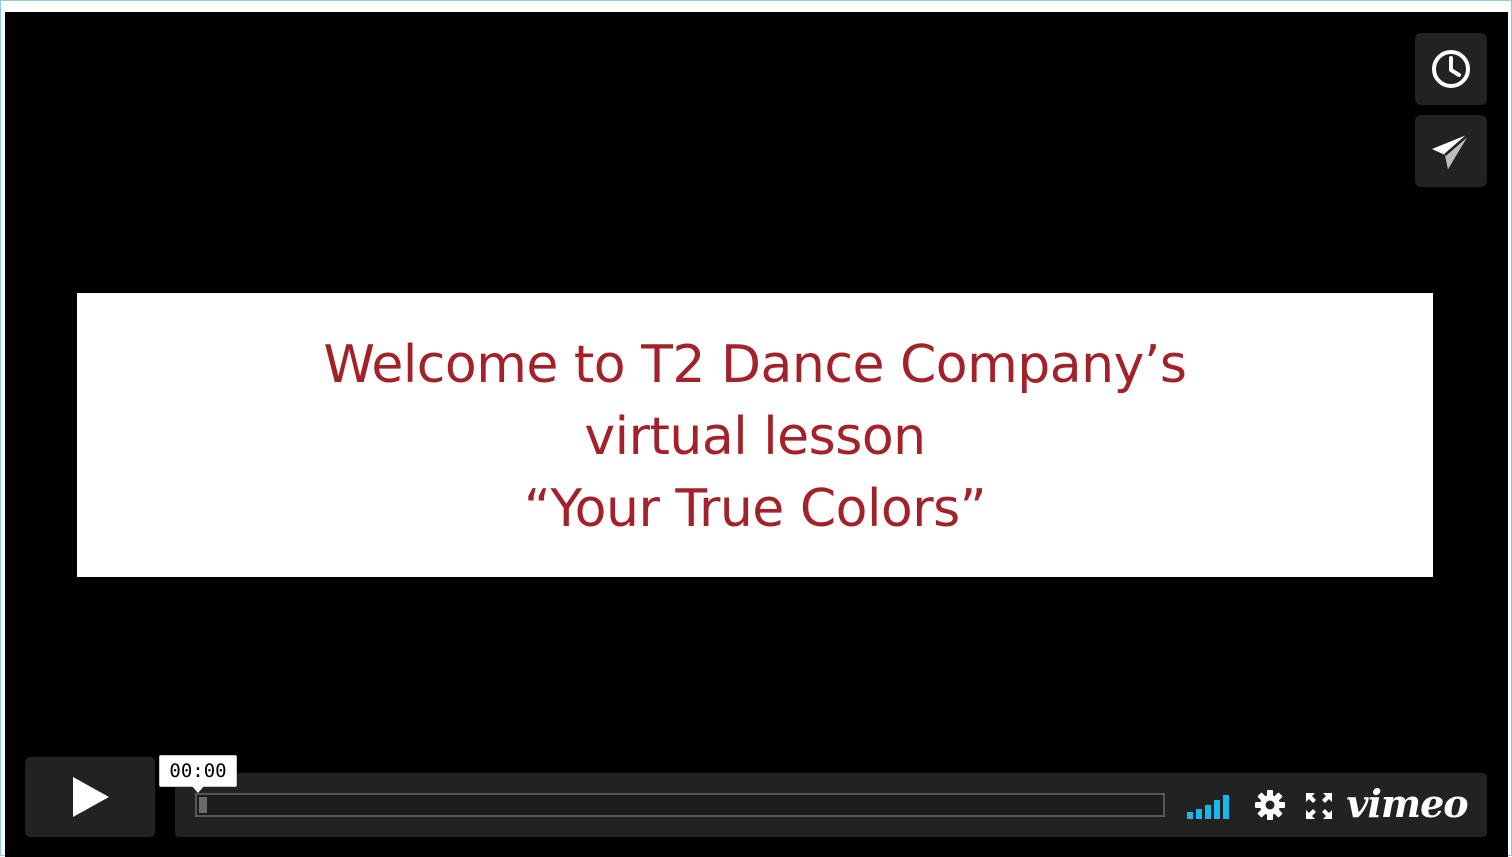 This screenshot has height=857, width=1512. I want to click on watch-later-button, so click(1451, 69).